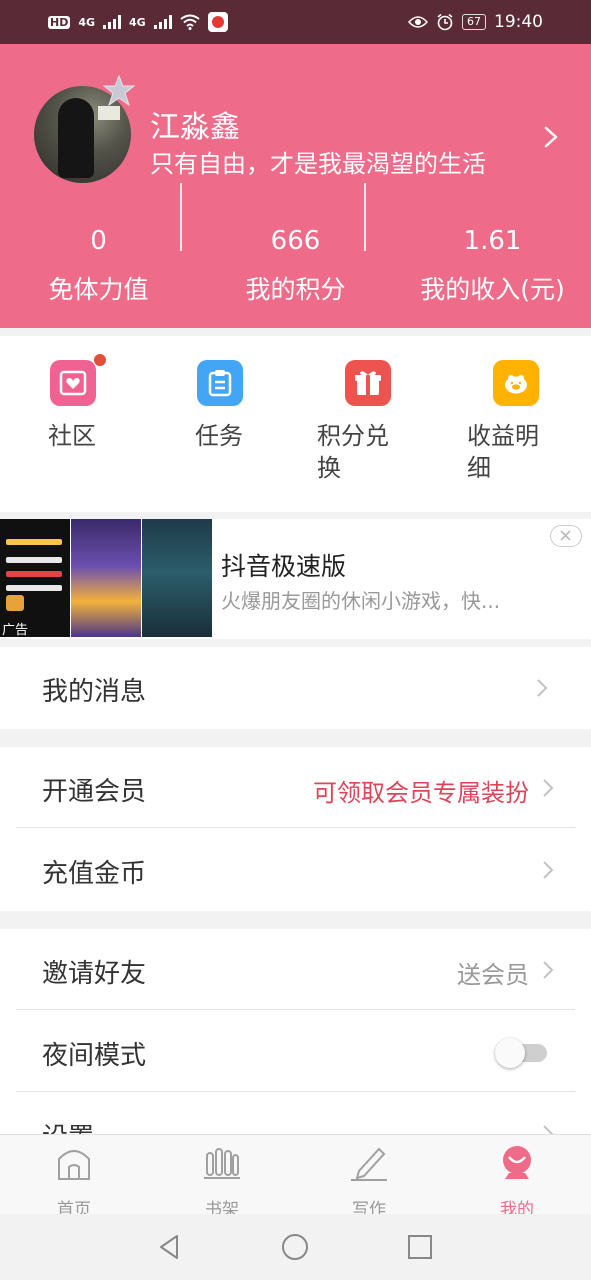 Image resolution: width=591 pixels, height=1280 pixels. What do you see at coordinates (493, 975) in the screenshot?
I see `invite-hint: 送会员` at bounding box center [493, 975].